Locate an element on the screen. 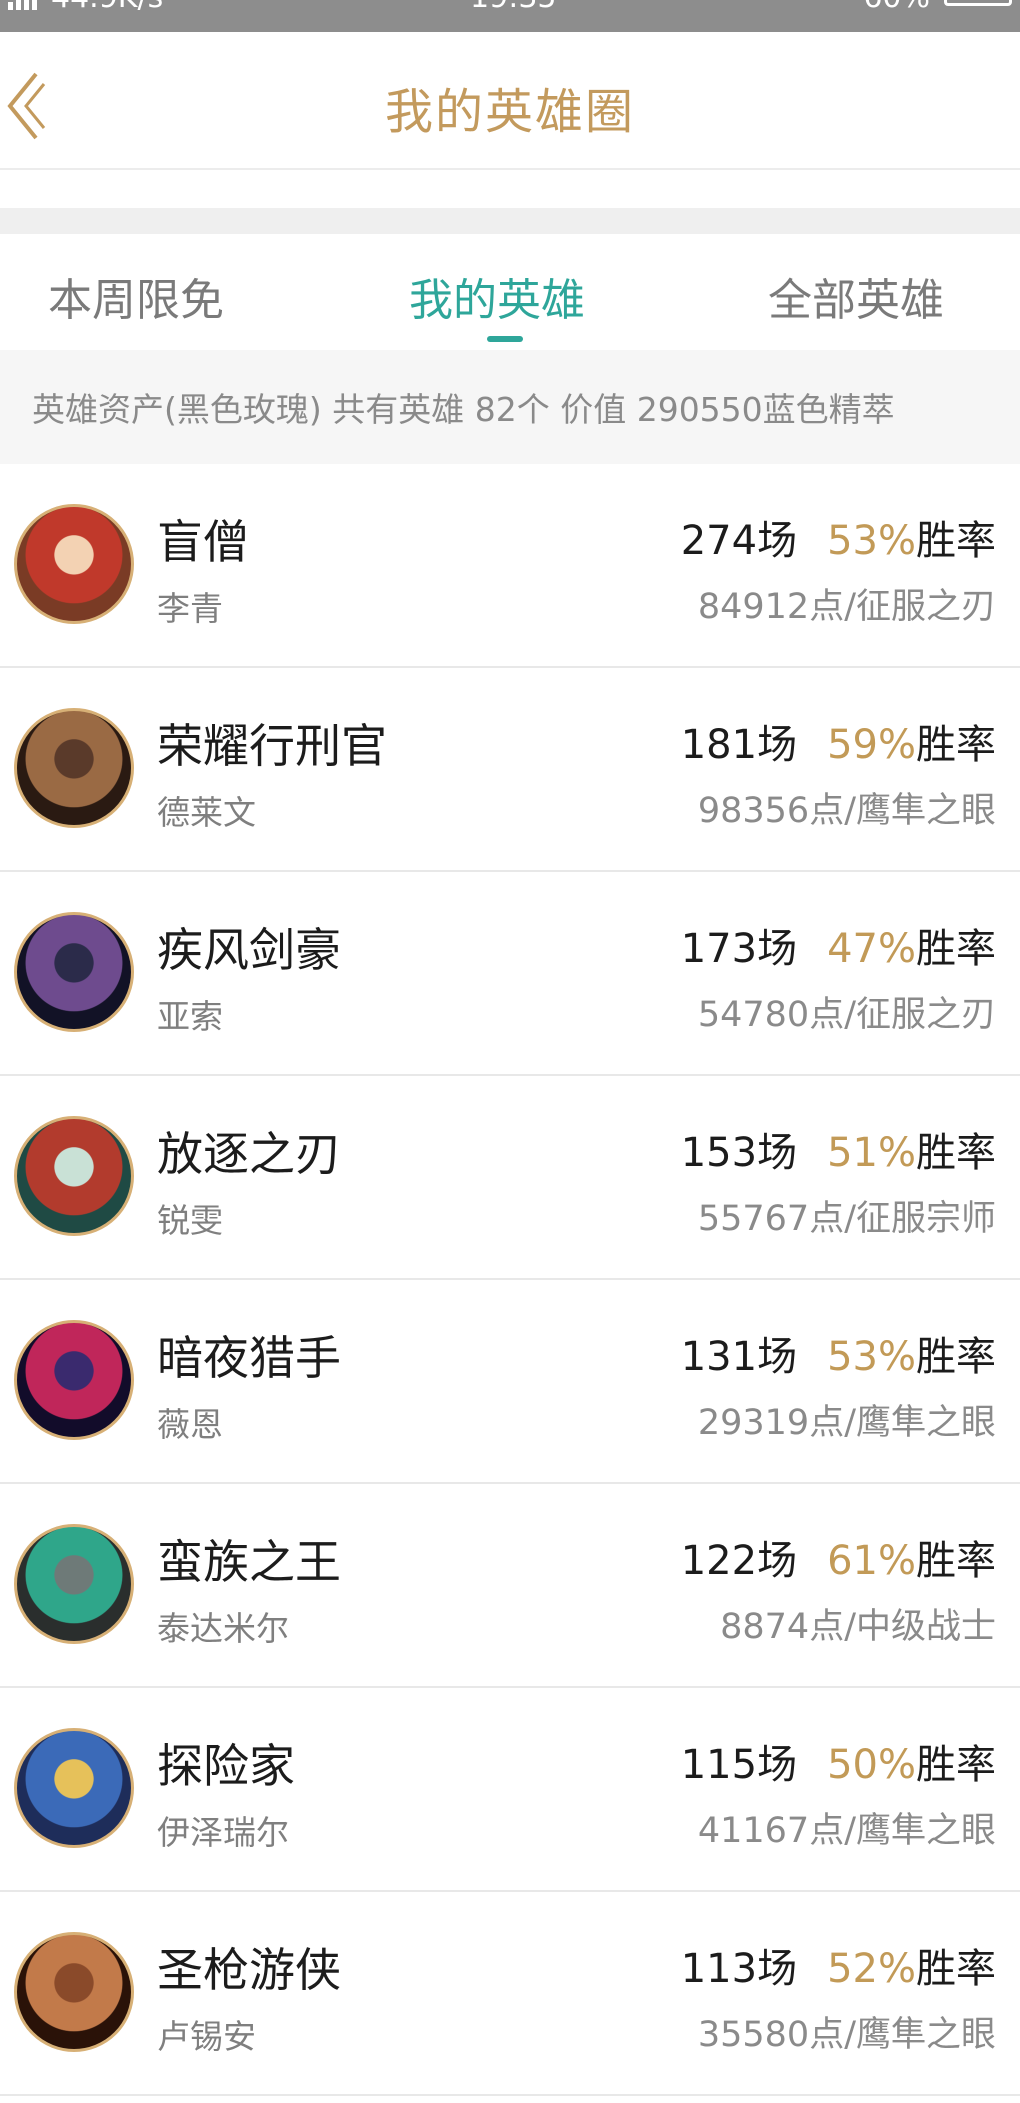 The image size is (1020, 2103). hero-name: 泰达米尔 is located at coordinates (223, 1628).